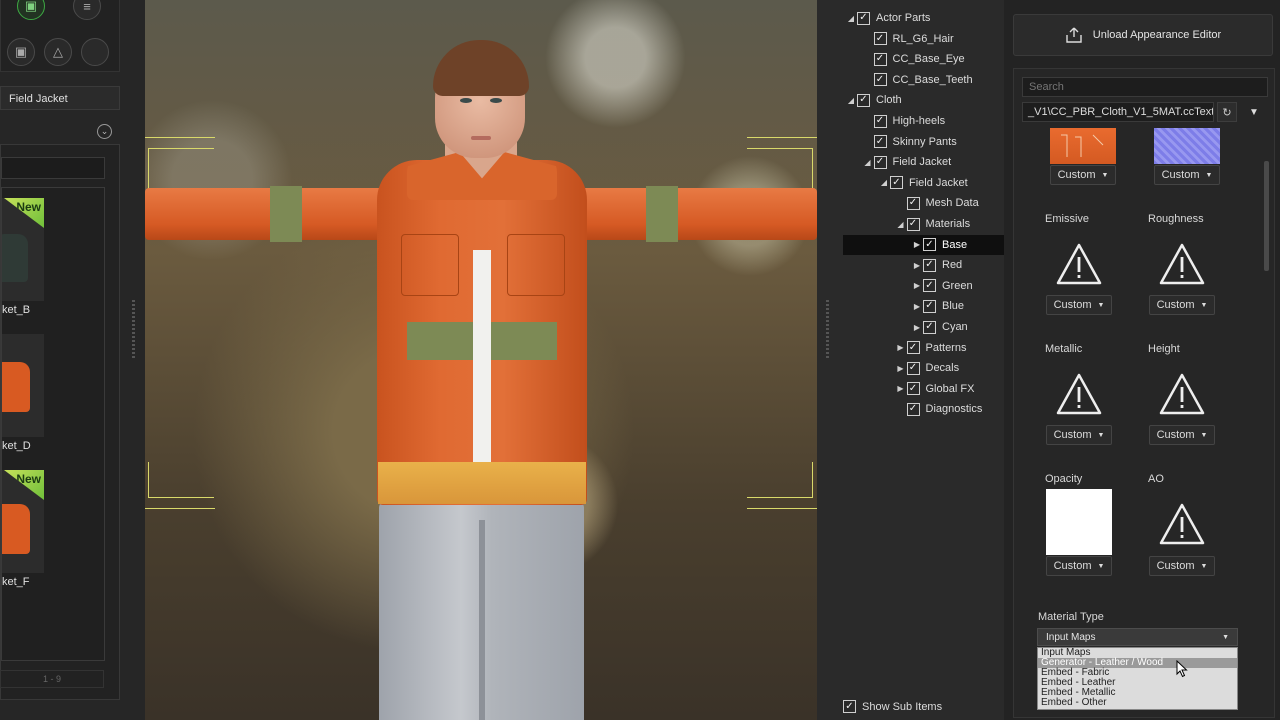 This screenshot has width=1280, height=720. What do you see at coordinates (923, 409) in the screenshot?
I see `tree-item: ✓ Diagnostics` at bounding box center [923, 409].